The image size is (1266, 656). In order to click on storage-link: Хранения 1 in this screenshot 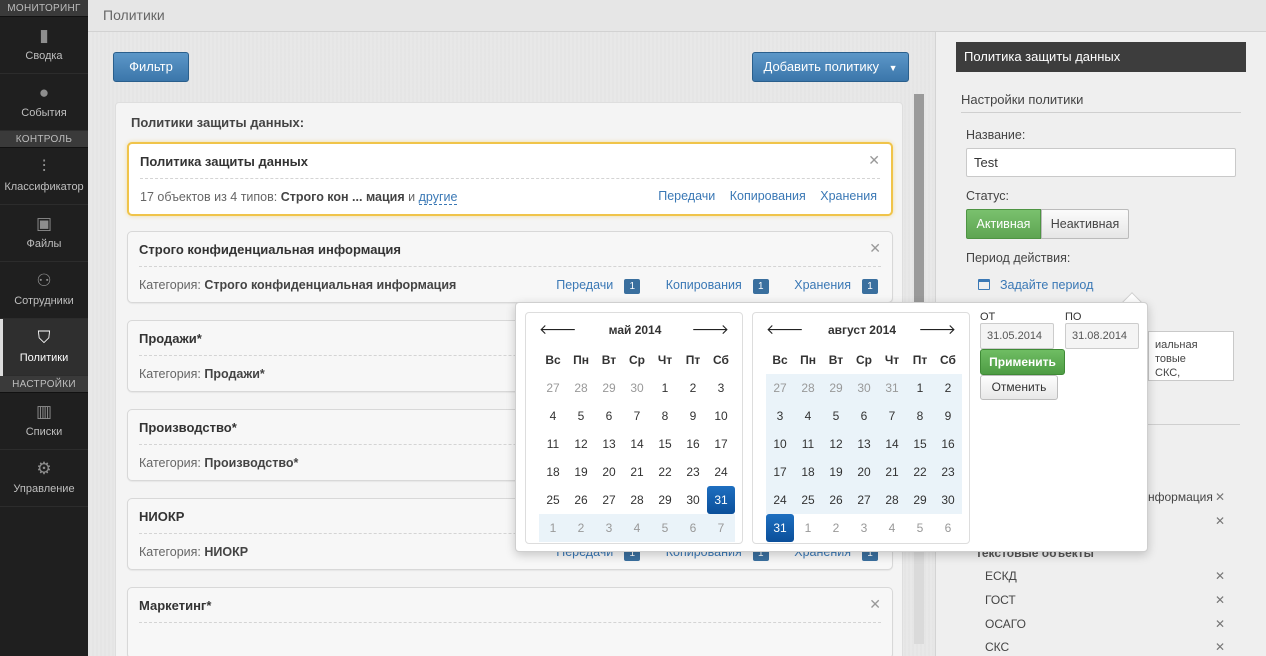, I will do `click(830, 286)`.